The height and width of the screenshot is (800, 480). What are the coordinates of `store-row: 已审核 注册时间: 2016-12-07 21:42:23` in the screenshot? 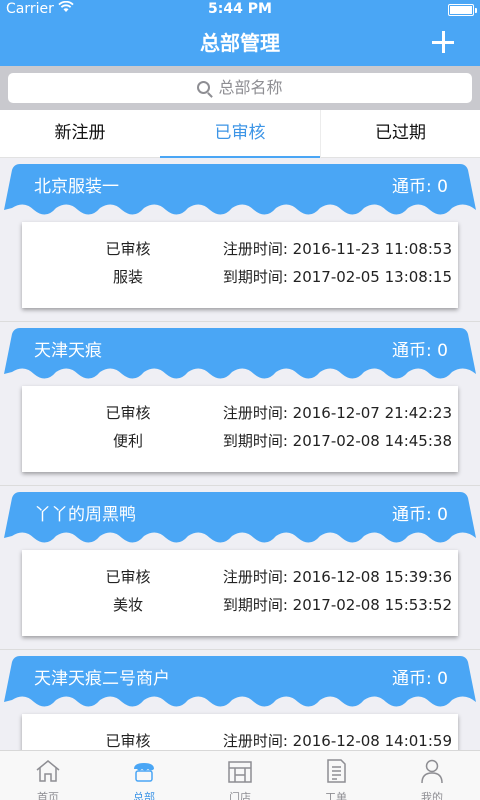 It's located at (240, 416).